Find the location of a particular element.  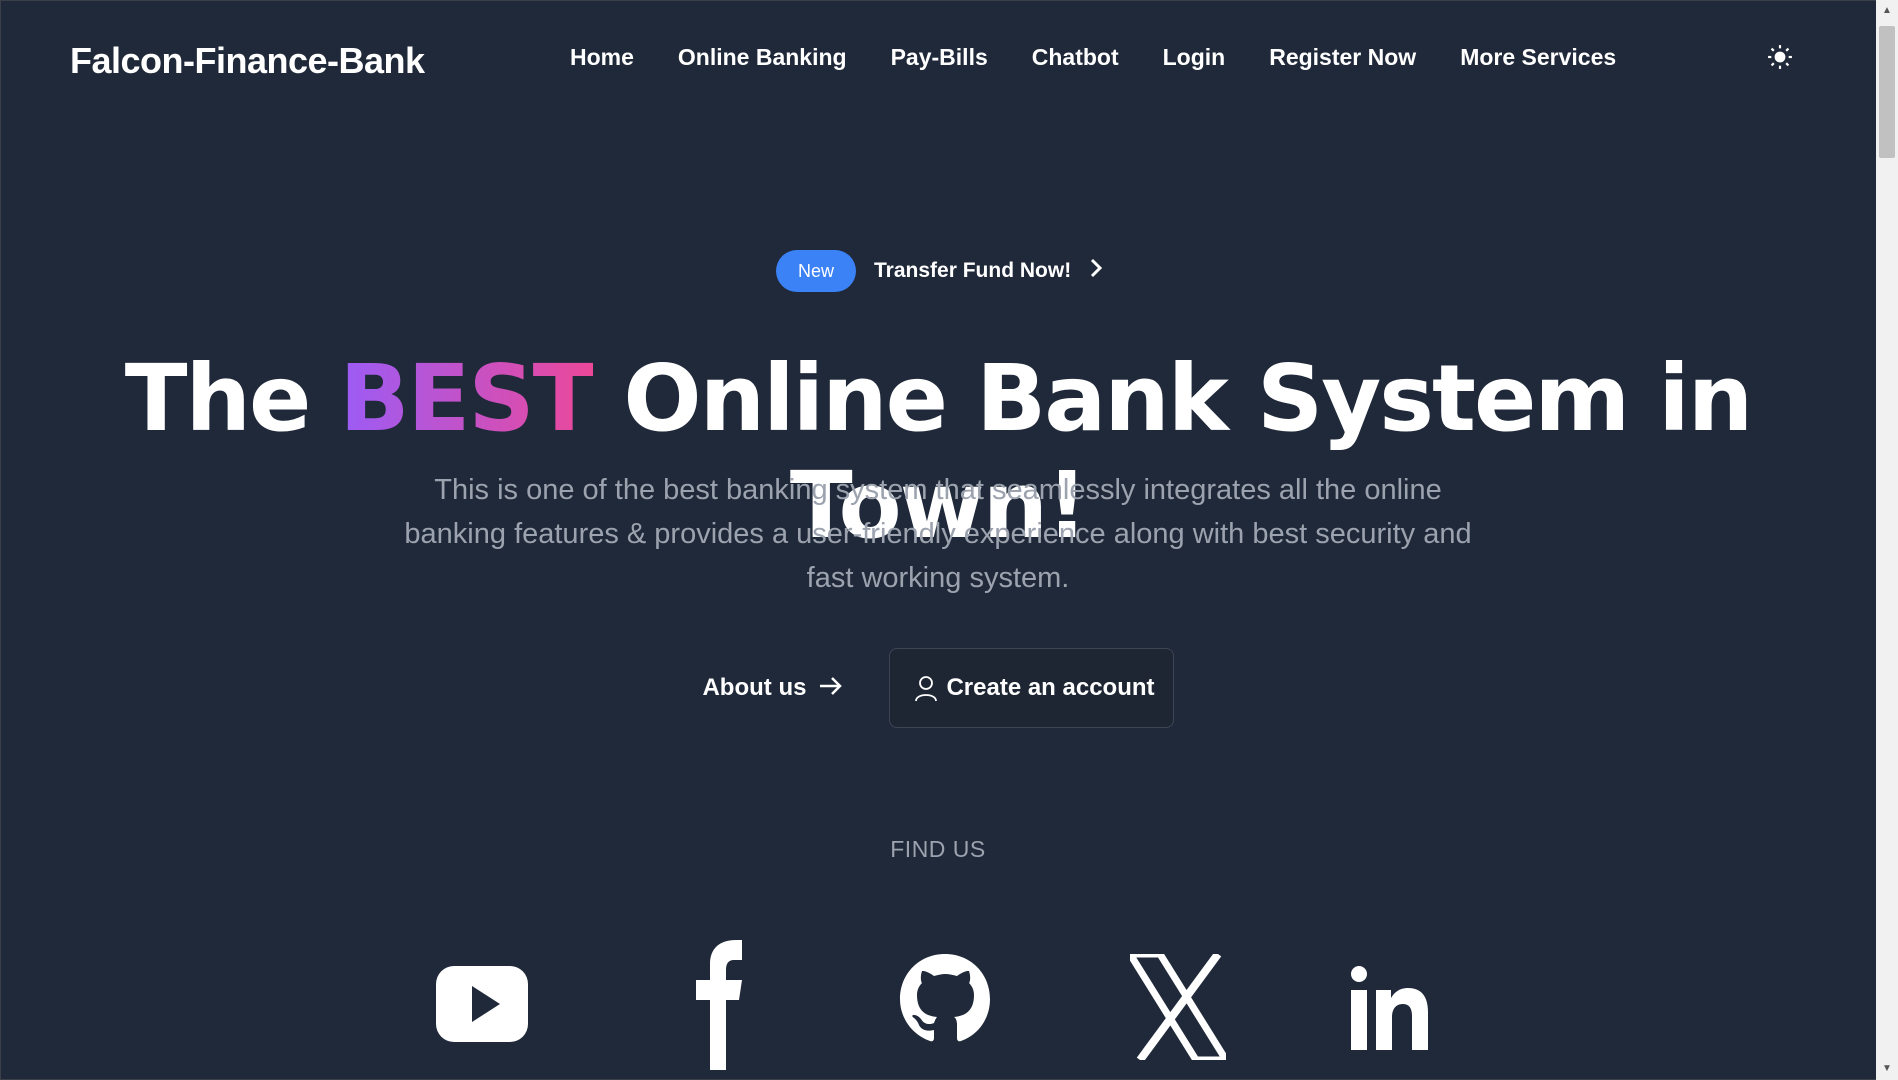

github-icon is located at coordinates (945, 1009).